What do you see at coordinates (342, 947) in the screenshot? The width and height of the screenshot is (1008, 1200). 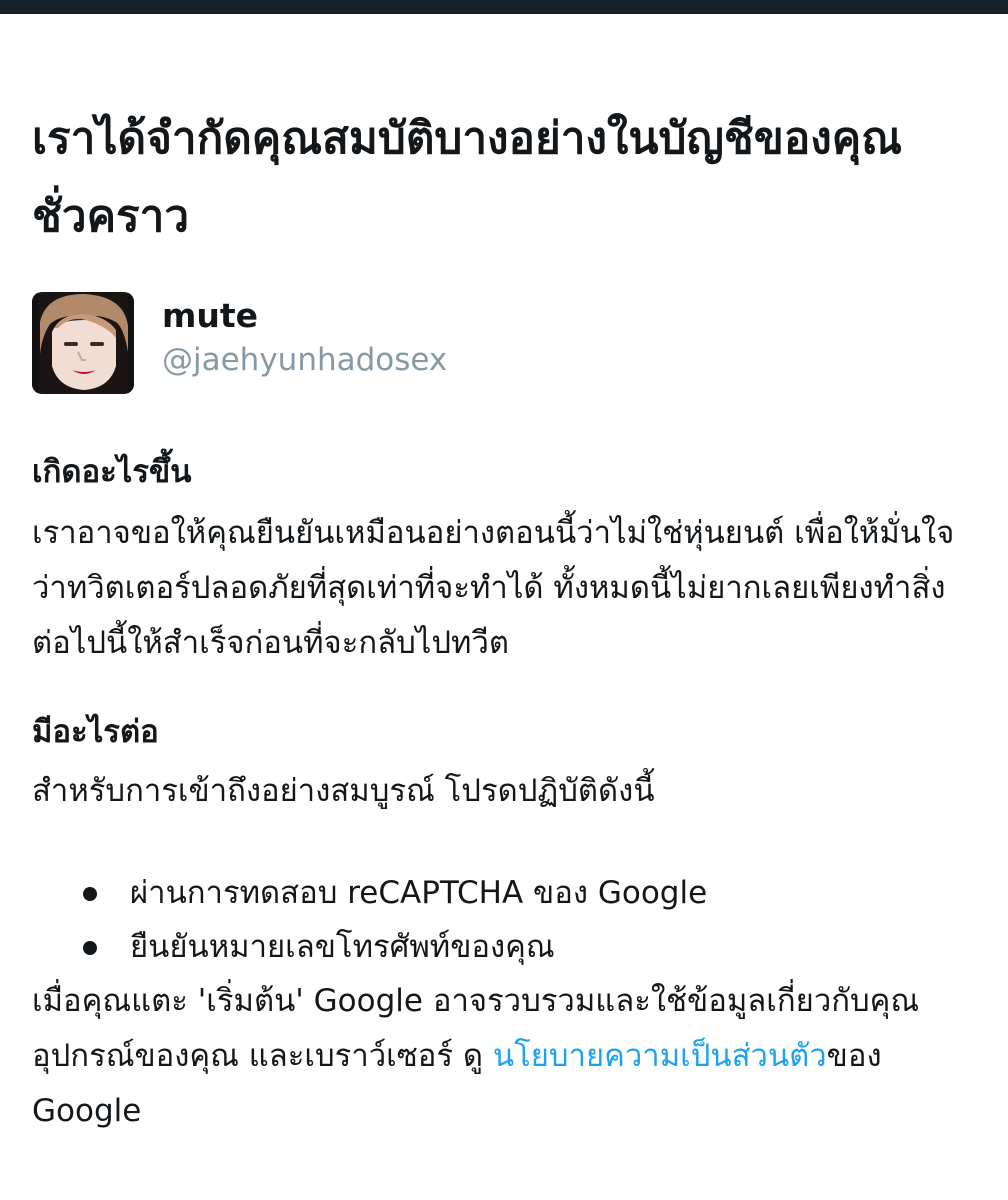 I see `step-label: ยืนยันหมายเลขโทรศัพท์ของคุณ` at bounding box center [342, 947].